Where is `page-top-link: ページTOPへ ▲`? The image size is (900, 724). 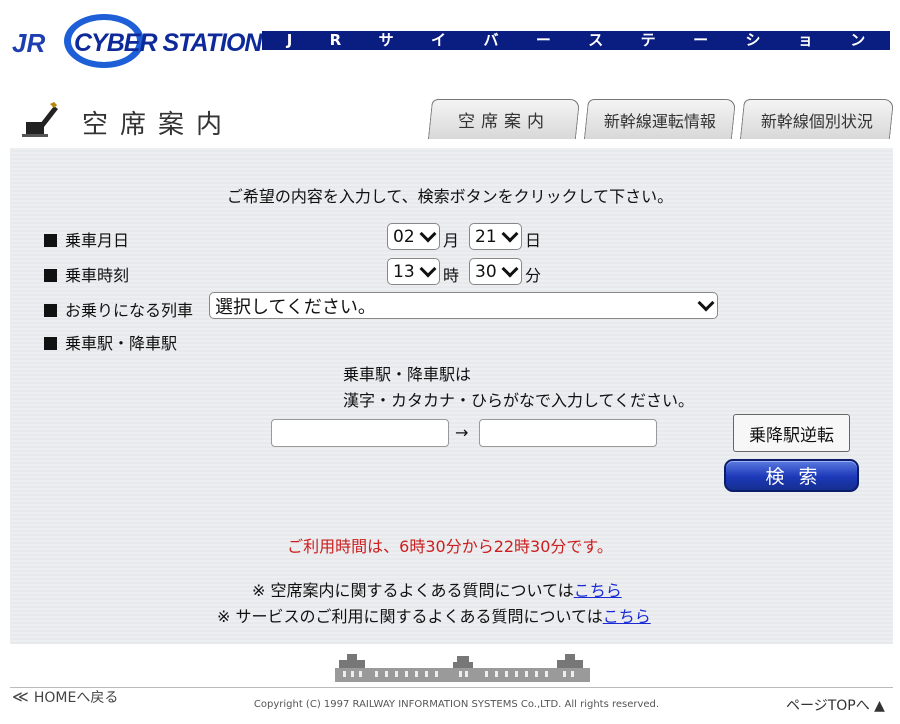 page-top-link: ページTOPへ ▲ is located at coordinates (835, 705).